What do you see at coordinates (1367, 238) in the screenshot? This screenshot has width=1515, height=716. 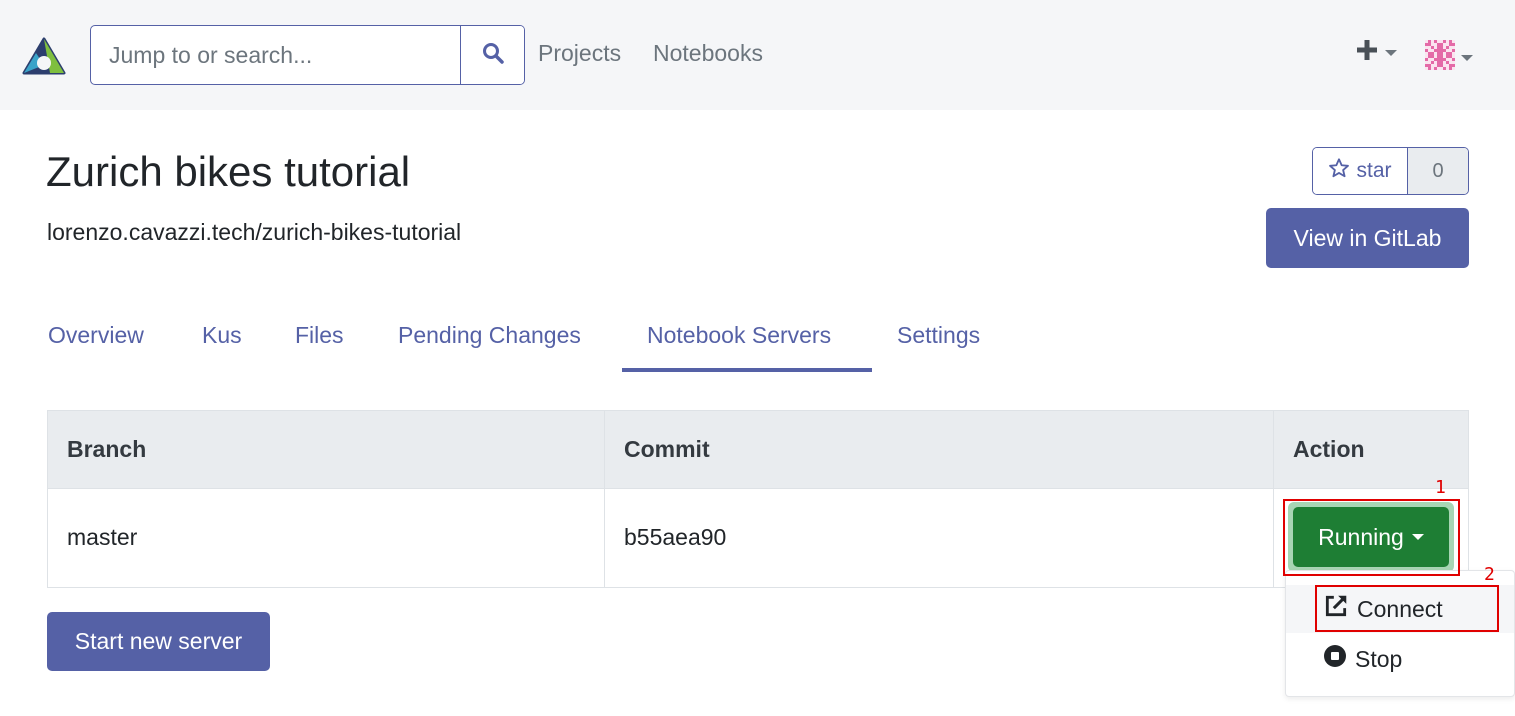 I see `view-in-gitlab-button: View in GitLab` at bounding box center [1367, 238].